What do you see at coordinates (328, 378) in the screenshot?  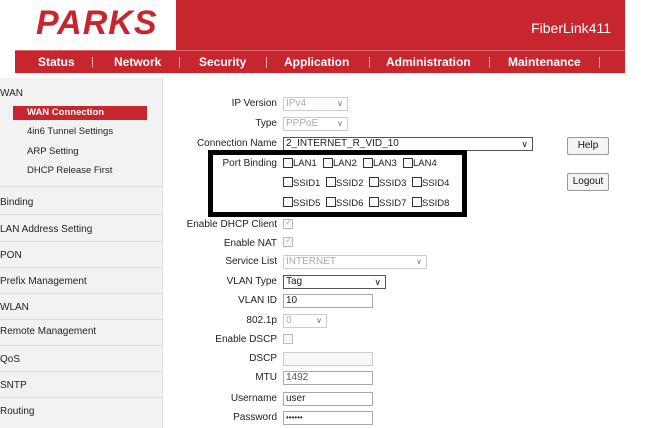 I see `mtu-input: 1492` at bounding box center [328, 378].